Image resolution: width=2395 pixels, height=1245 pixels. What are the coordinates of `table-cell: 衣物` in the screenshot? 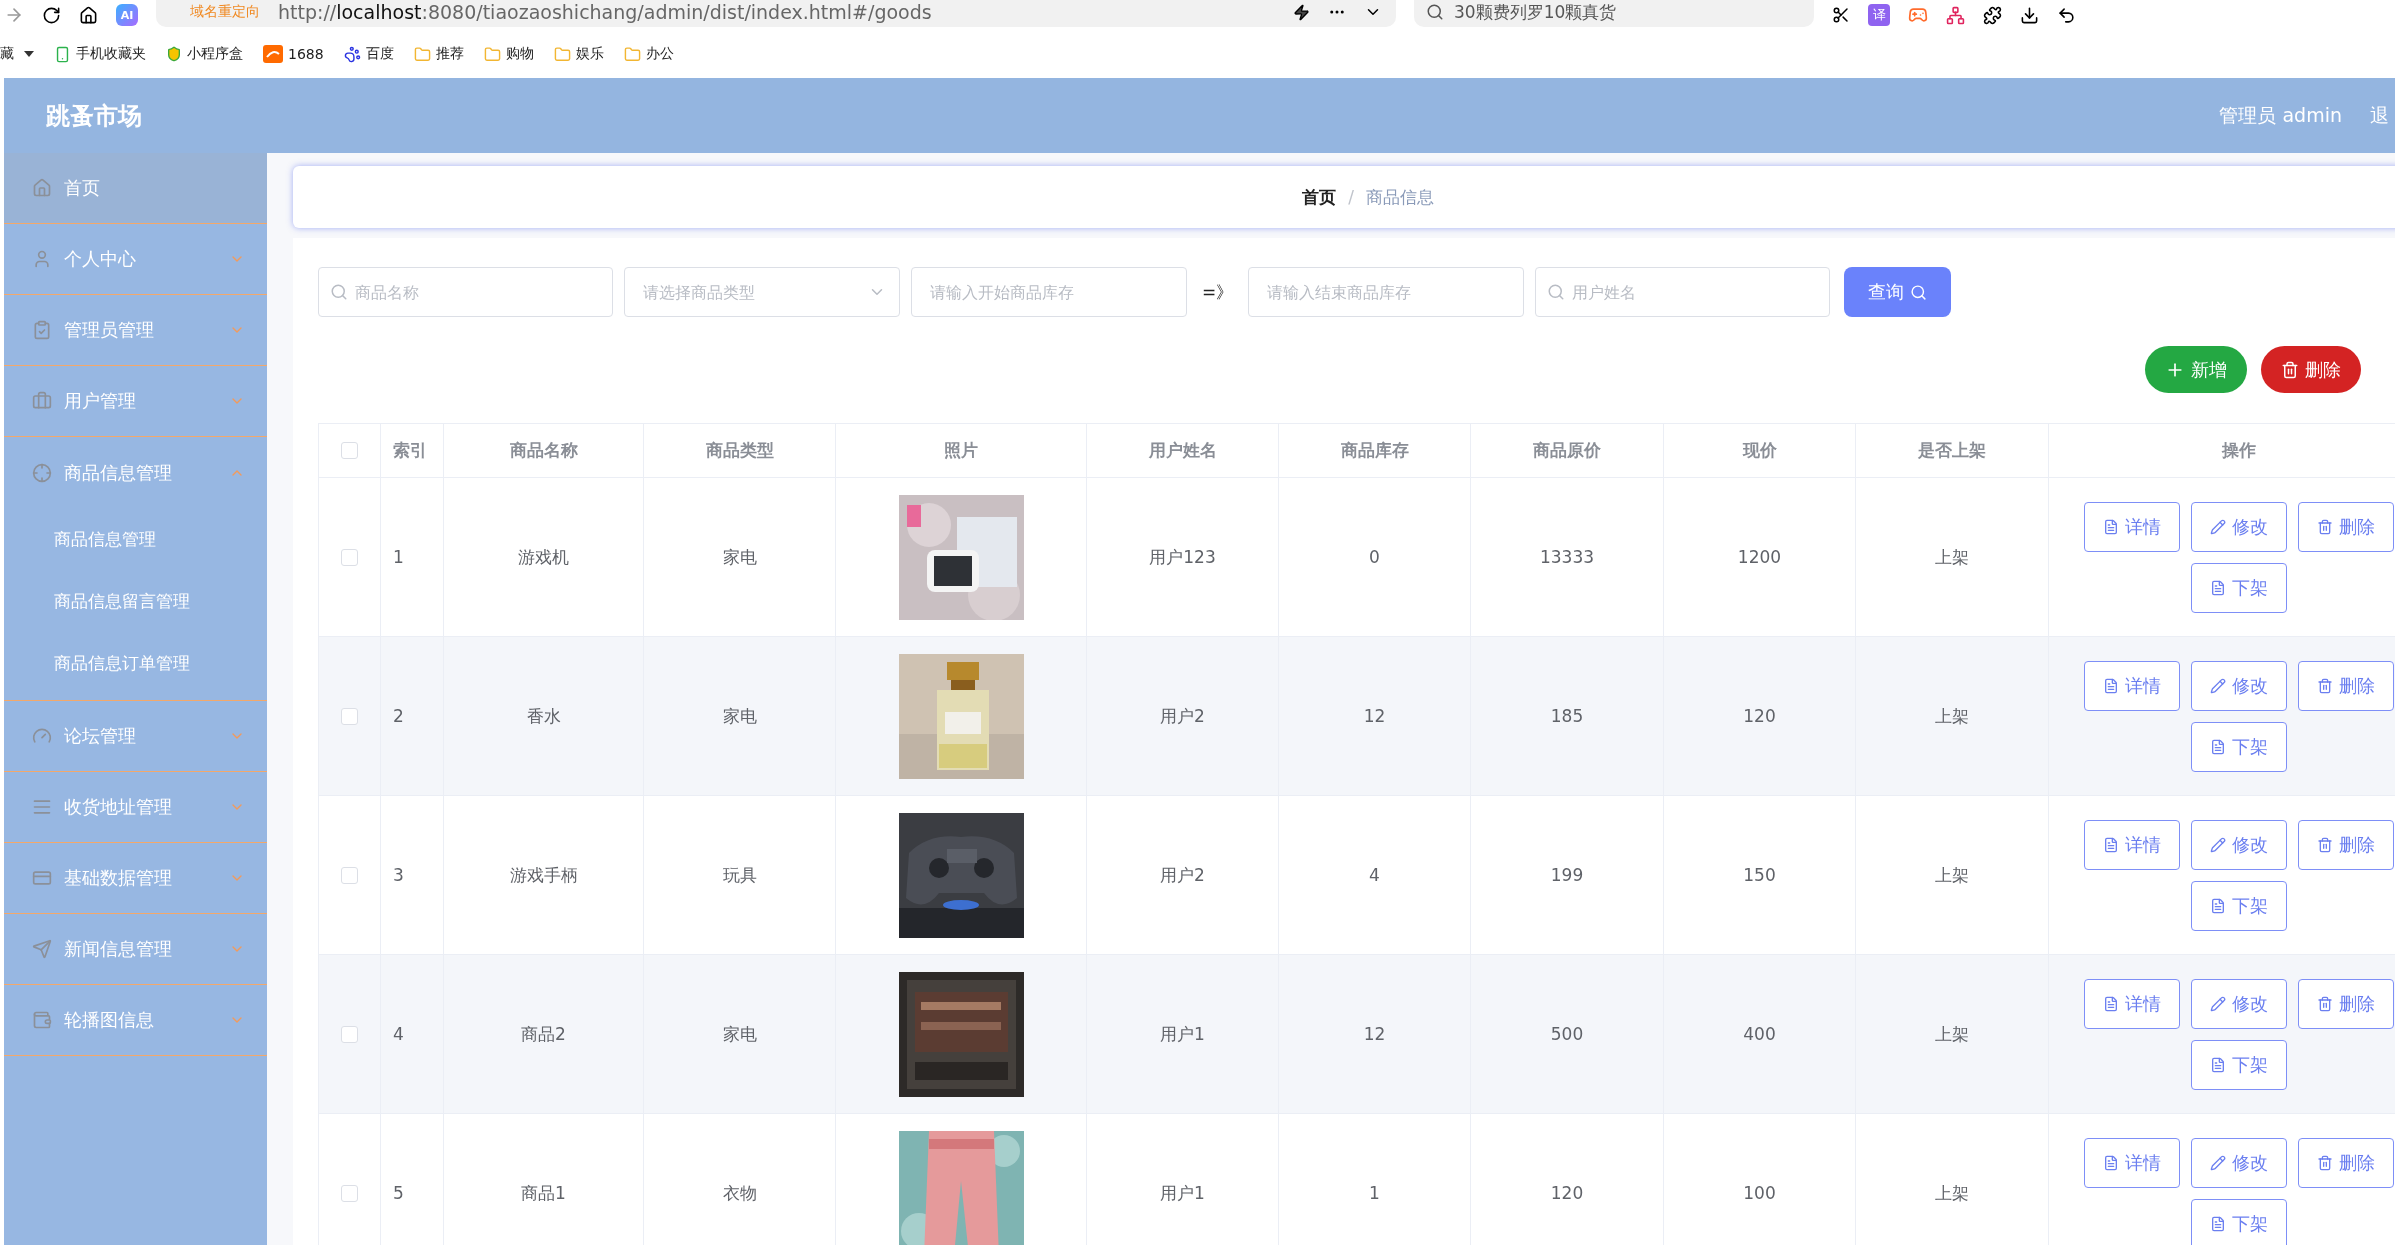 It's located at (740, 1179).